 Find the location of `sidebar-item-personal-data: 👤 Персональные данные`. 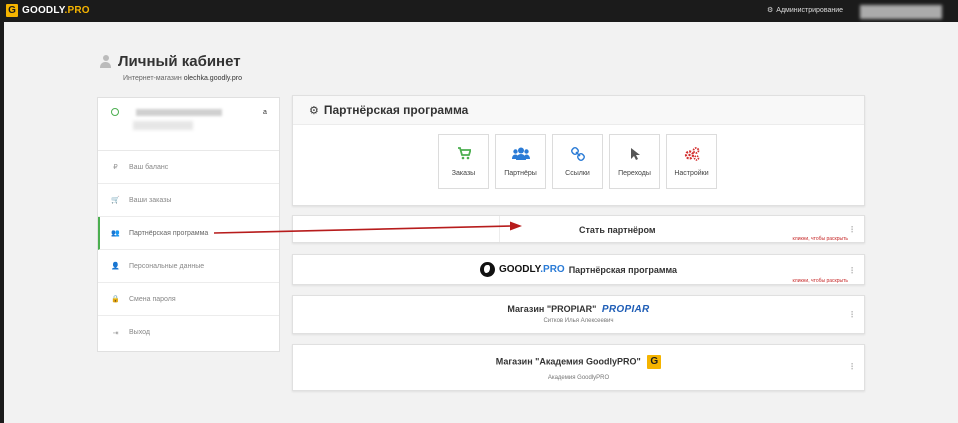

sidebar-item-personal-data: 👤 Персональные данные is located at coordinates (188, 266).